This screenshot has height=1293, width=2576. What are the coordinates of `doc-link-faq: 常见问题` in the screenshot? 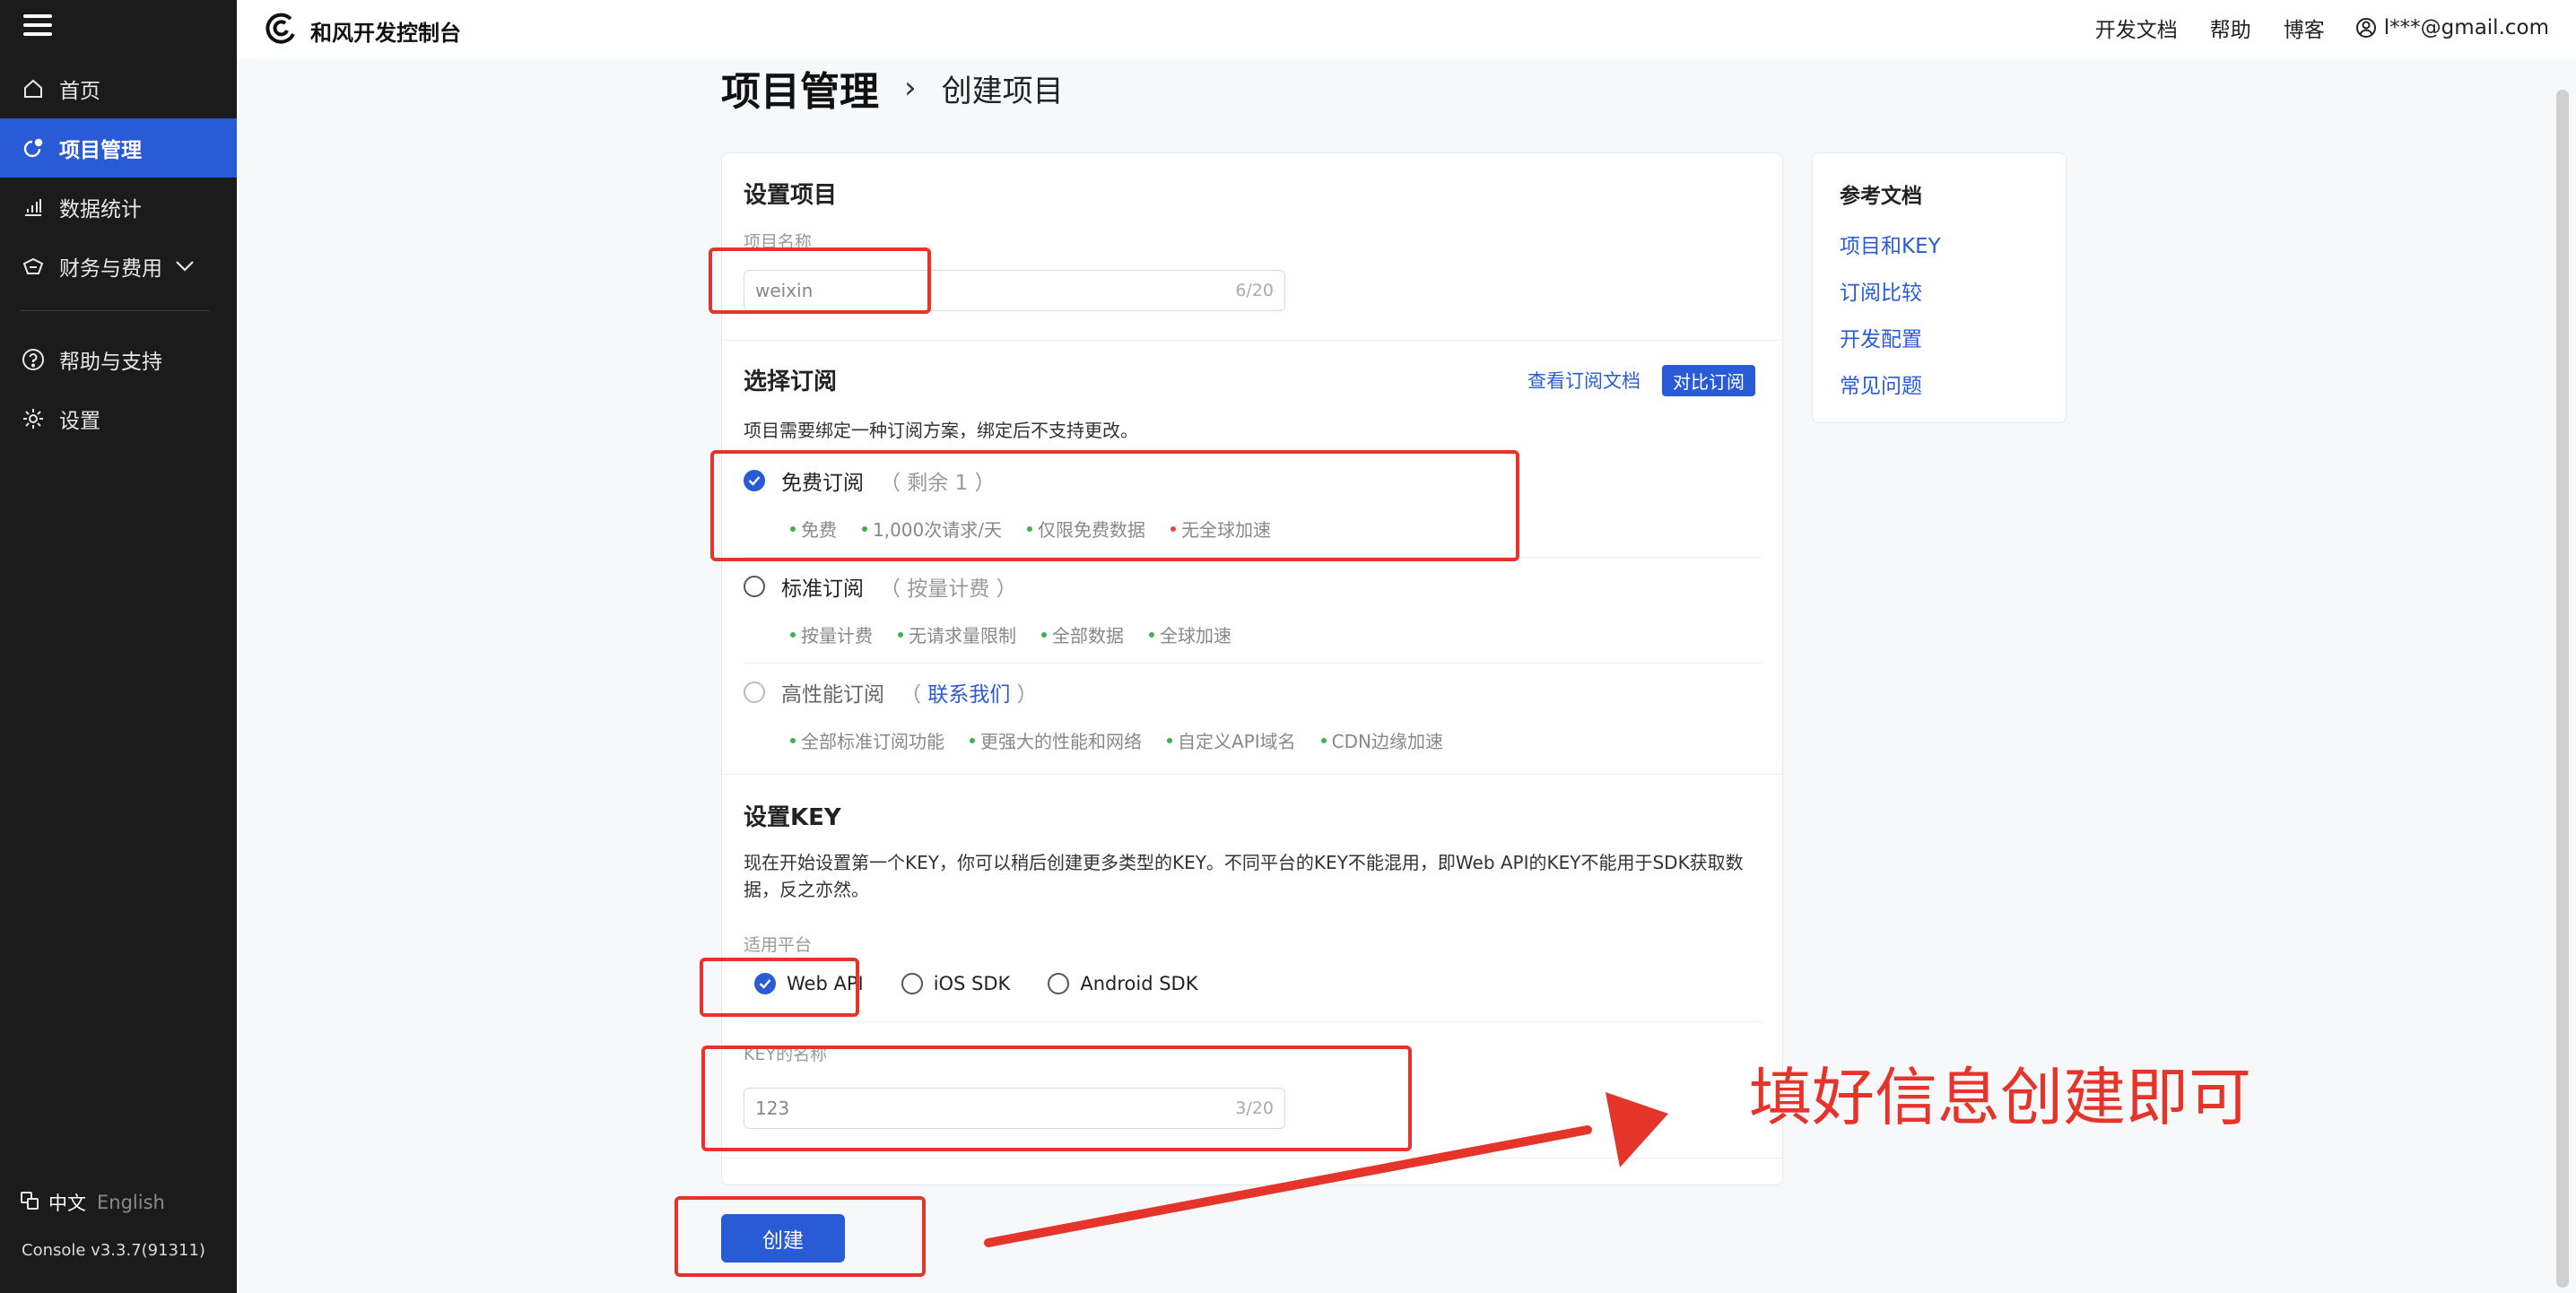 It's located at (1881, 384).